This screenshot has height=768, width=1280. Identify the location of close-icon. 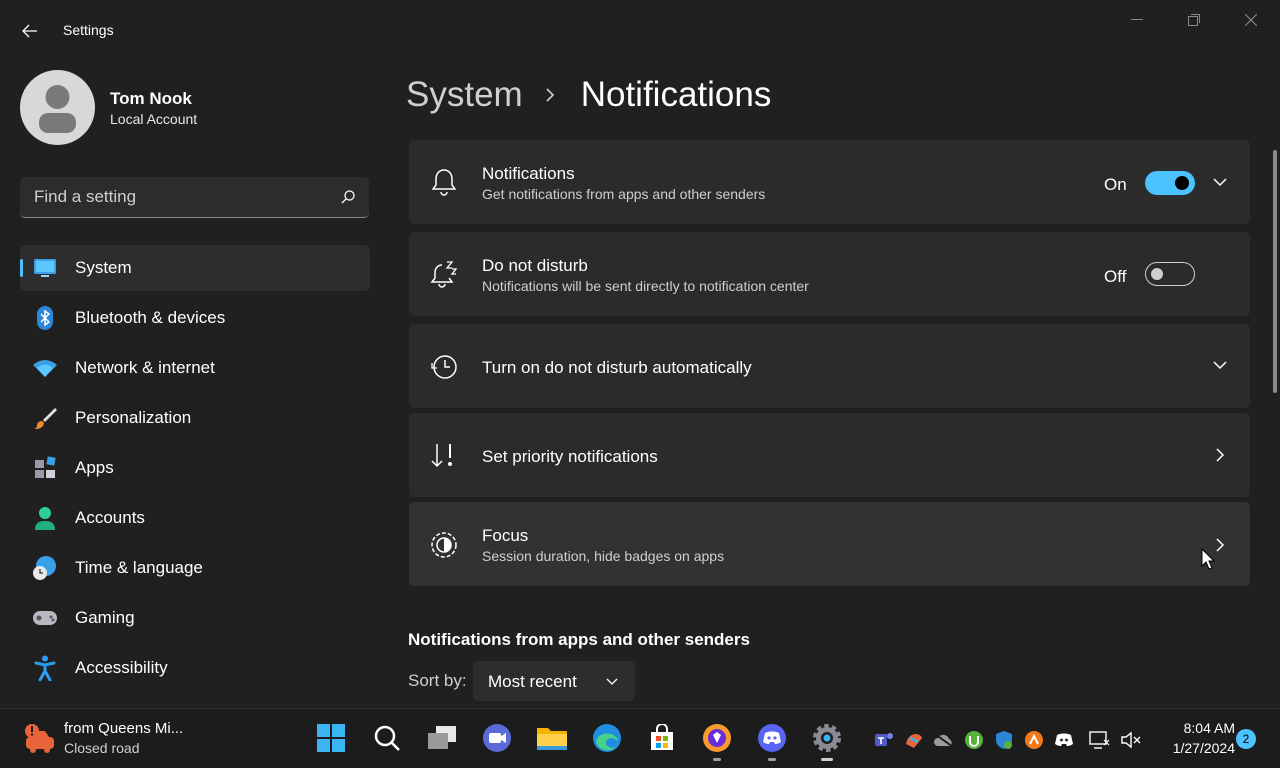
(1251, 20).